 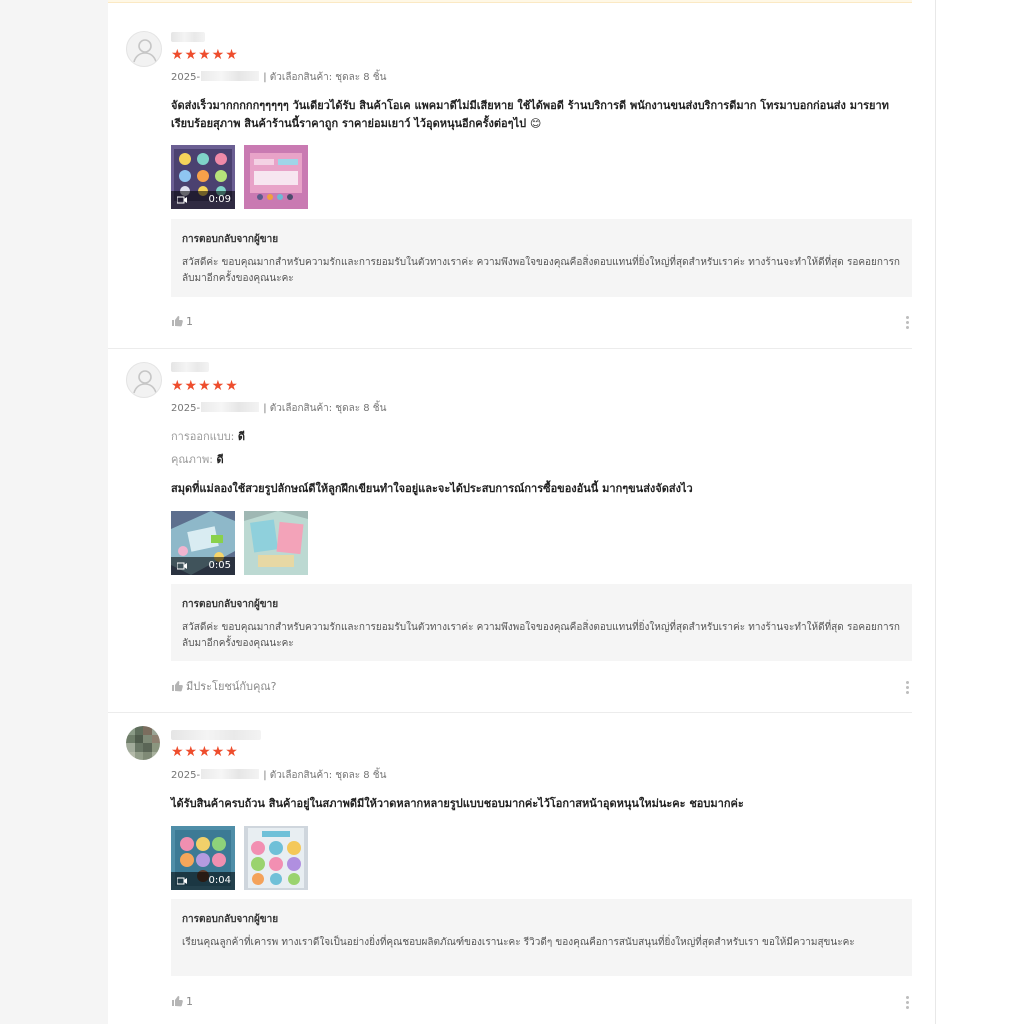 What do you see at coordinates (219, 880) in the screenshot?
I see `video-duration: 0:04` at bounding box center [219, 880].